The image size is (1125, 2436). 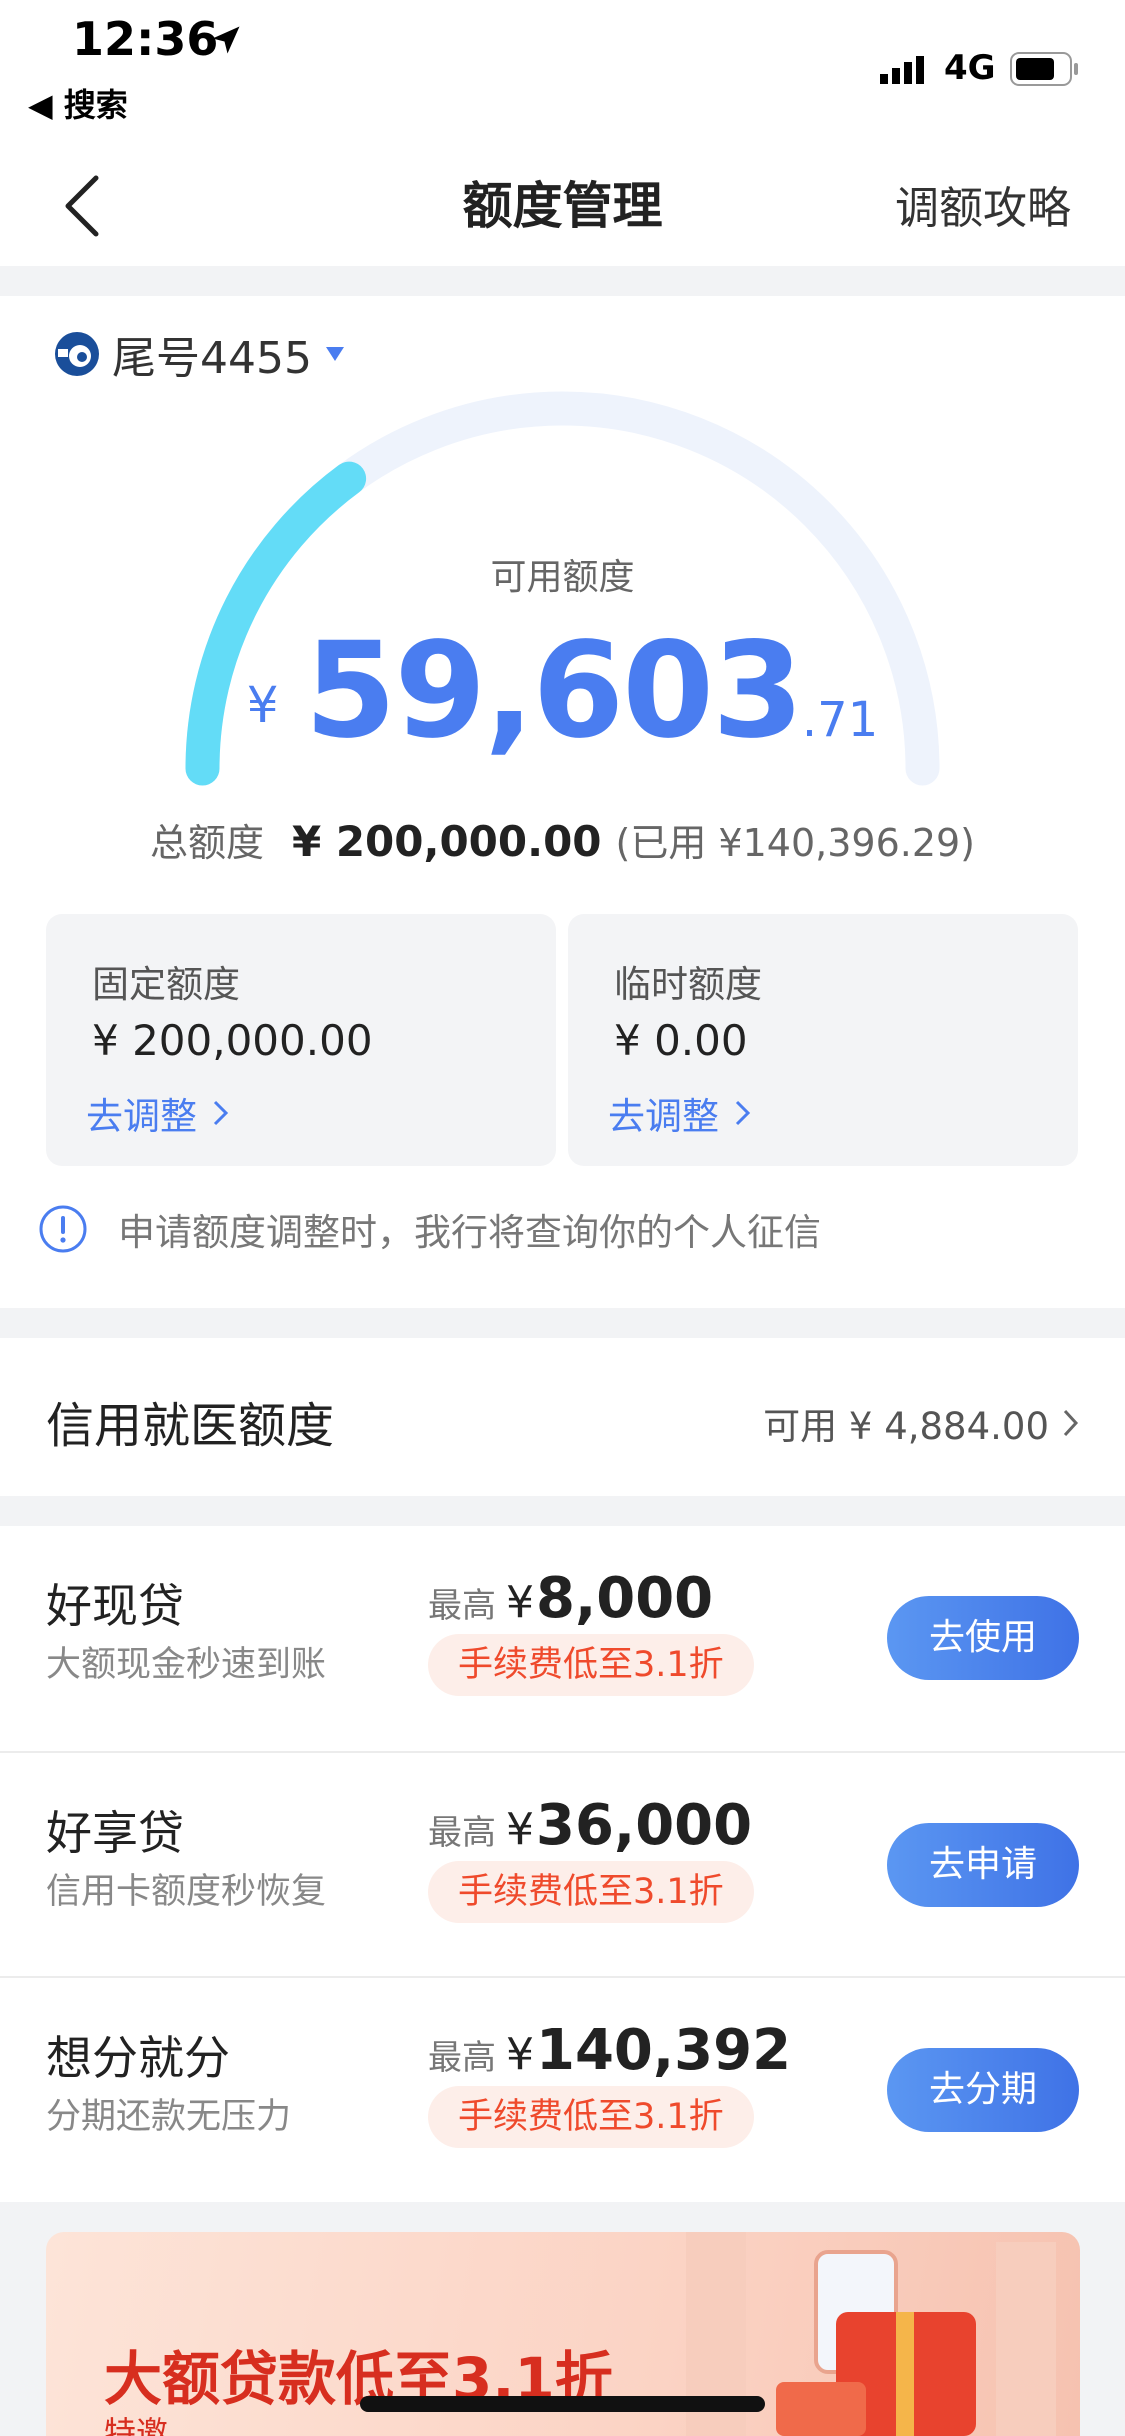 I want to click on loan-name: 好现贷, so click(x=115, y=1606).